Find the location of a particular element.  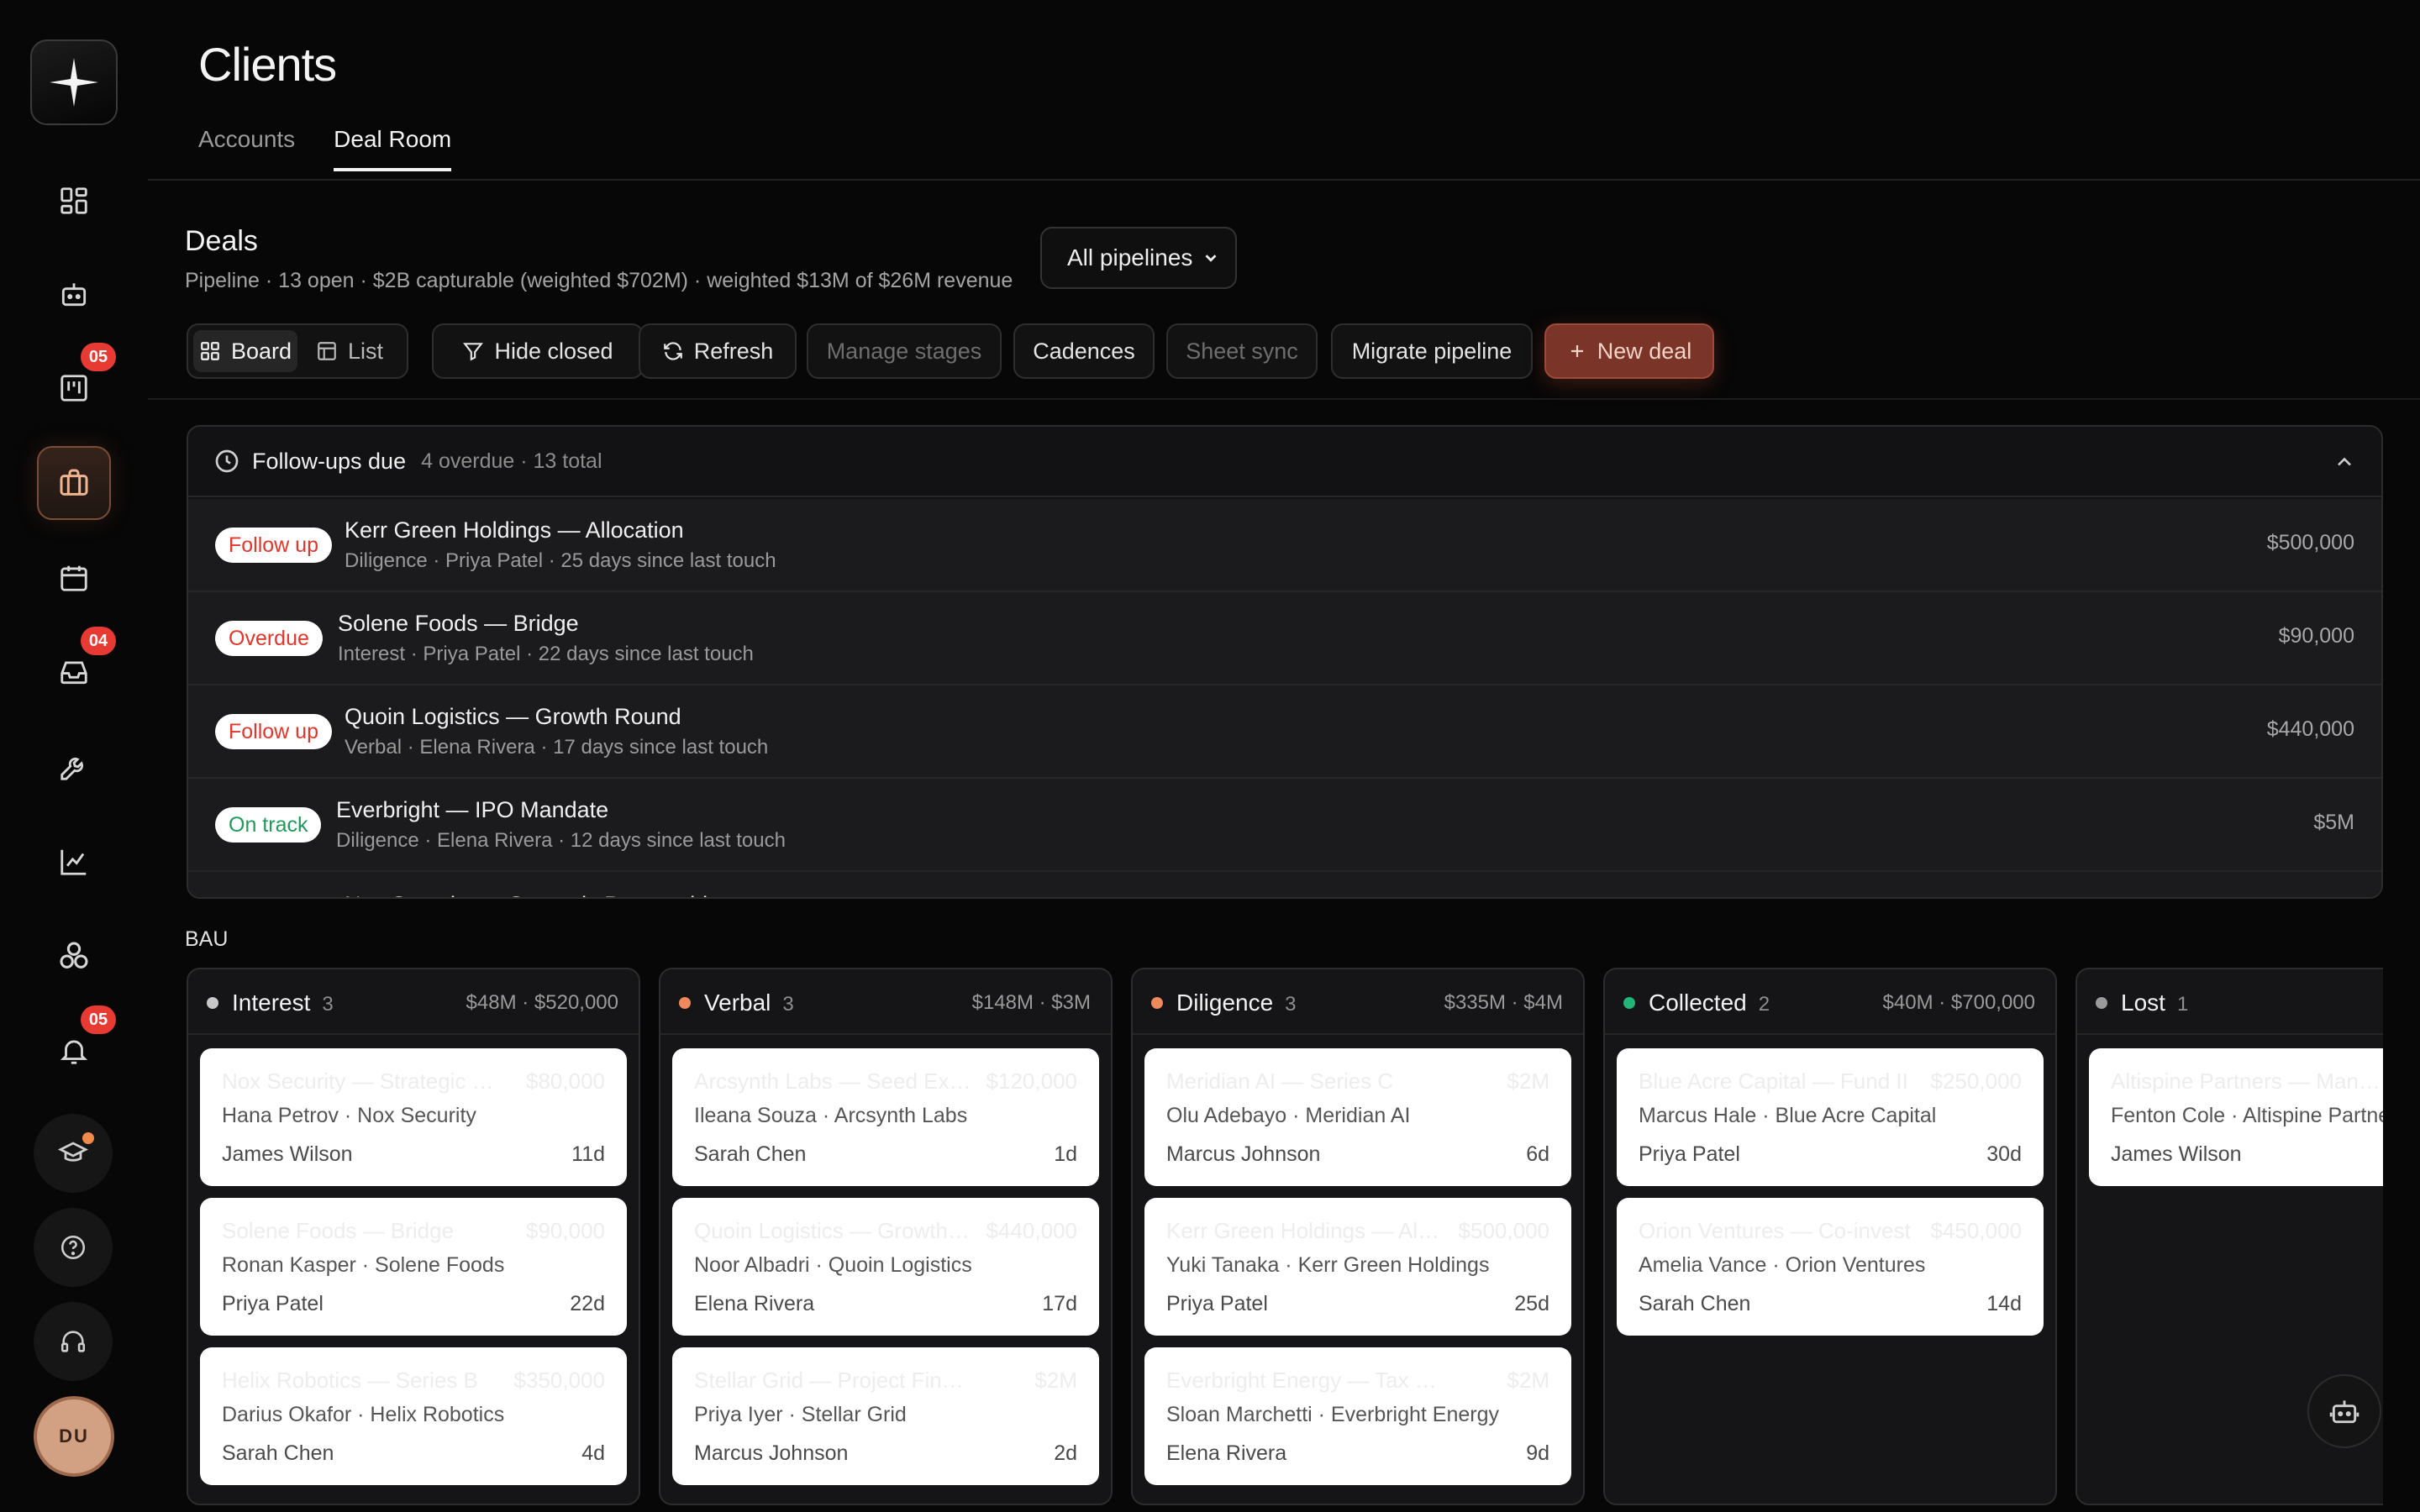

help-circle-icon is located at coordinates (73, 1247).